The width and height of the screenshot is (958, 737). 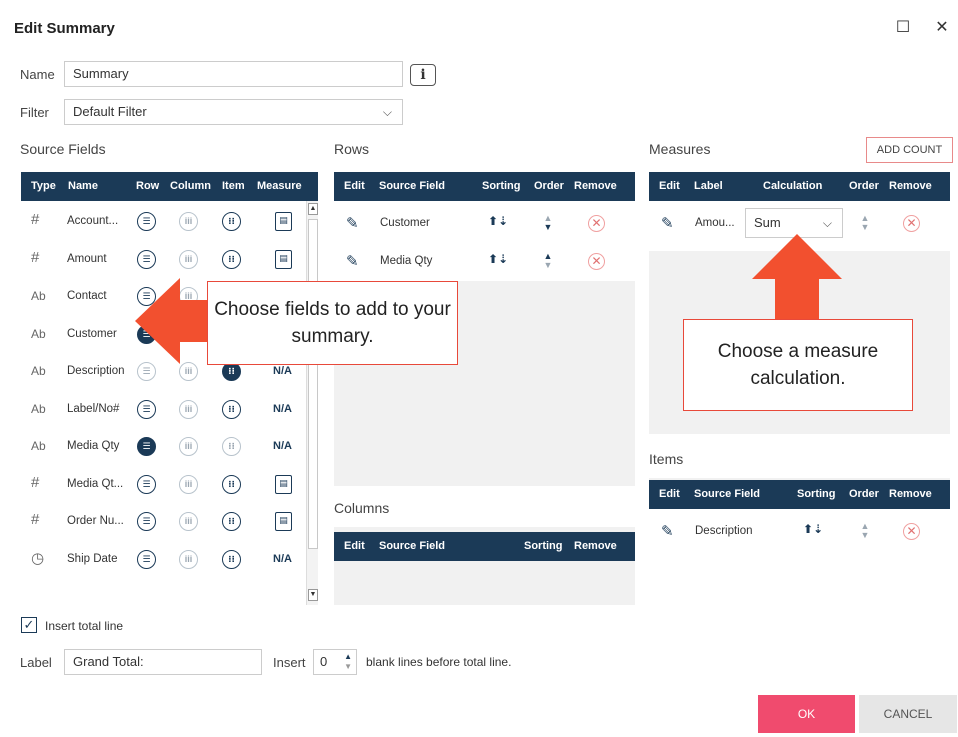 What do you see at coordinates (169, 484) in the screenshot?
I see `table-row: # Media Qt... ☰ iii ⁝⁝ ▤` at bounding box center [169, 484].